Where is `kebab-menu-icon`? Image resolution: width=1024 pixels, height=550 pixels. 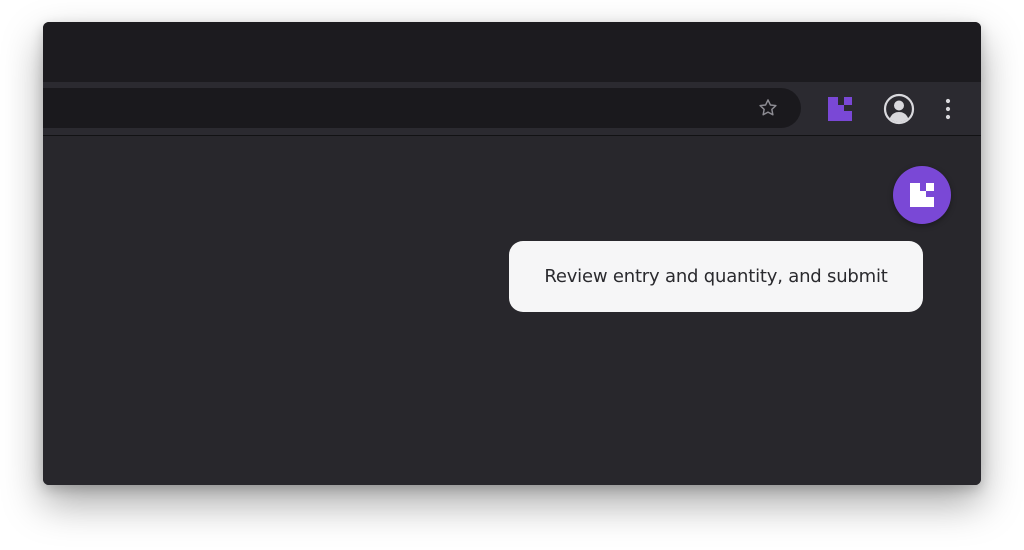 kebab-menu-icon is located at coordinates (948, 109).